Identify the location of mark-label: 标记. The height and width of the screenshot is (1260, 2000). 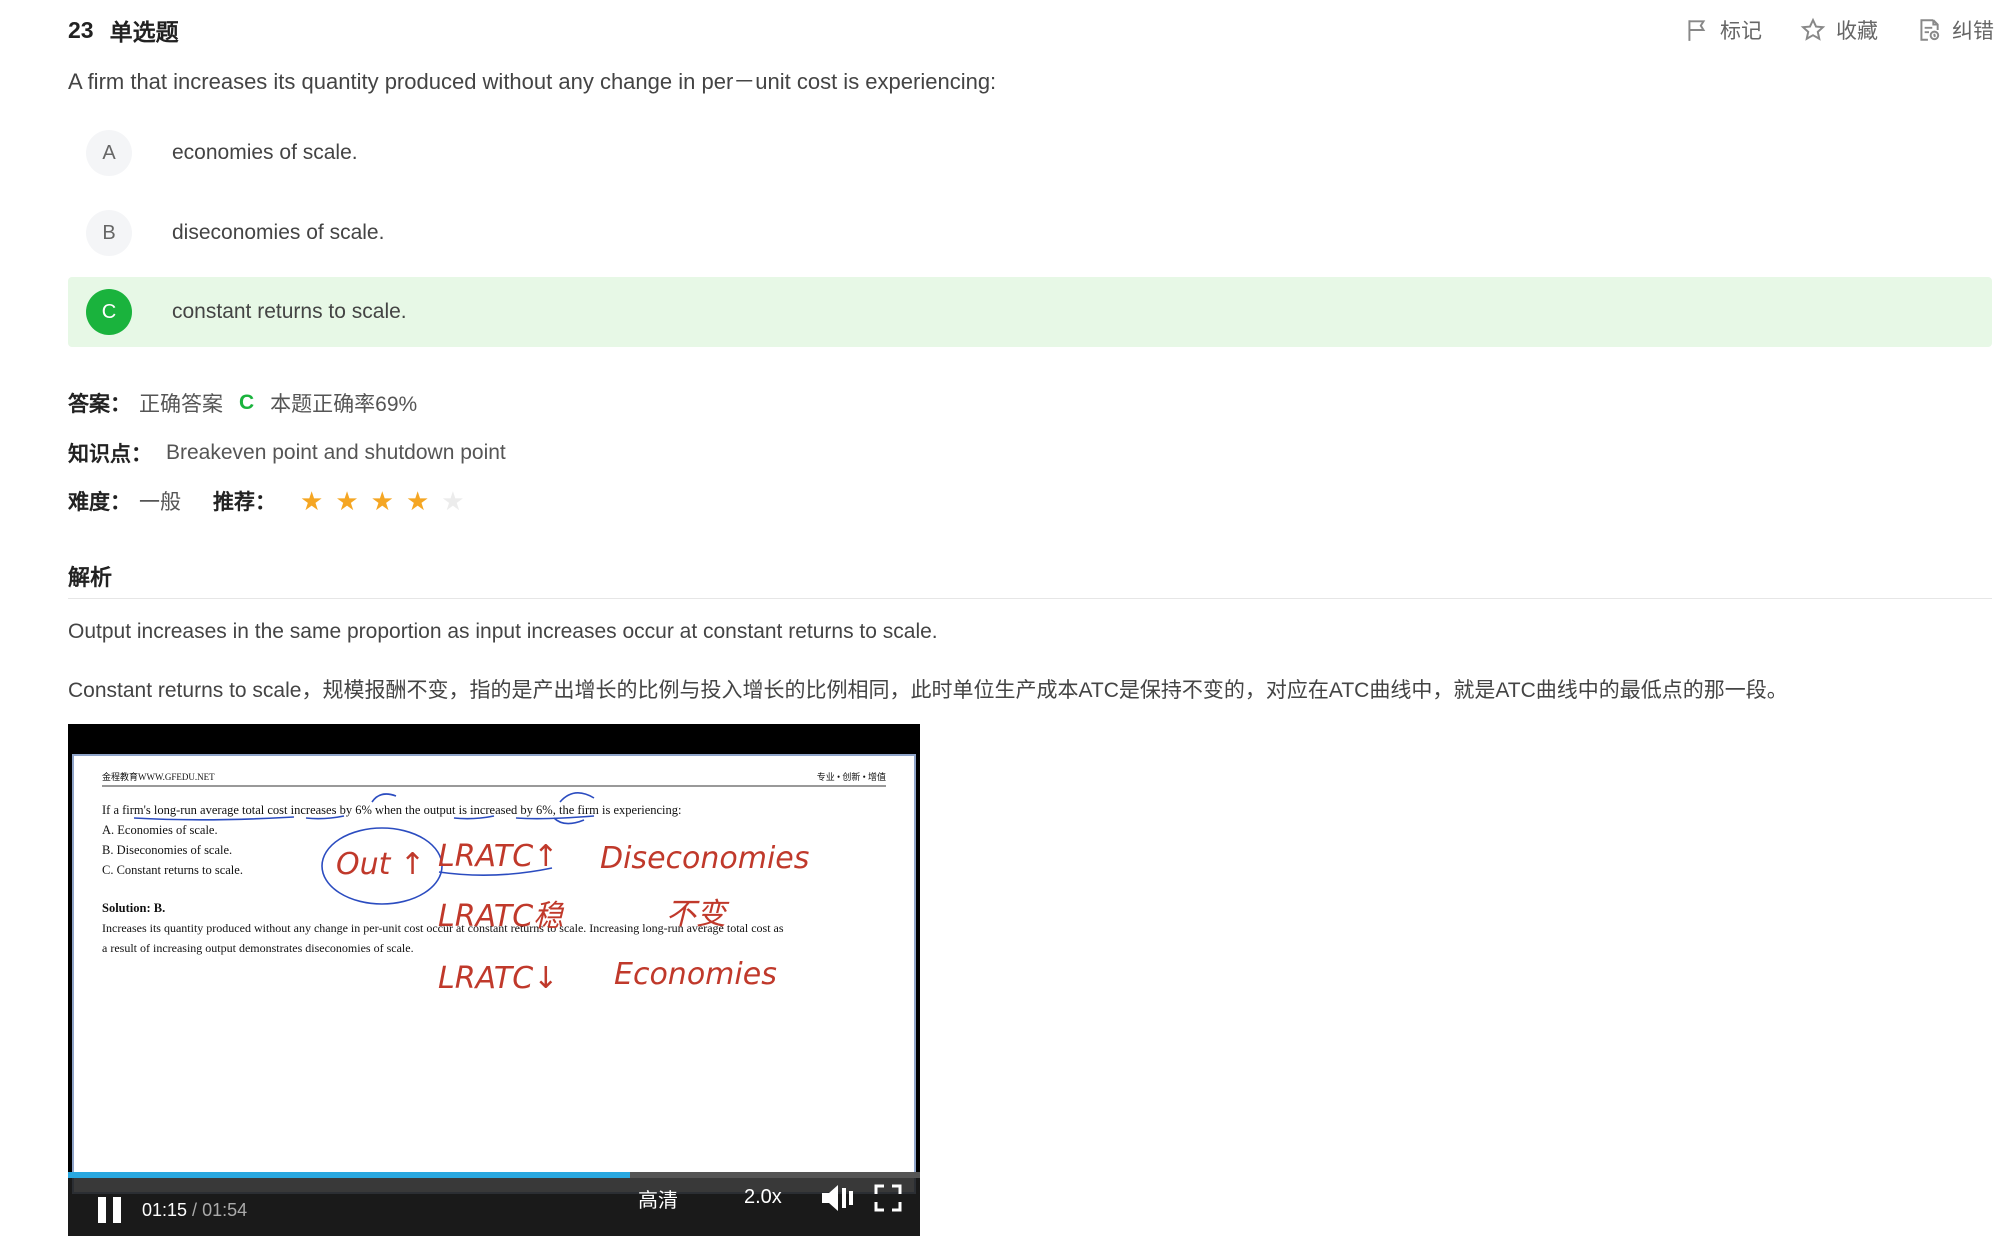
(1741, 31).